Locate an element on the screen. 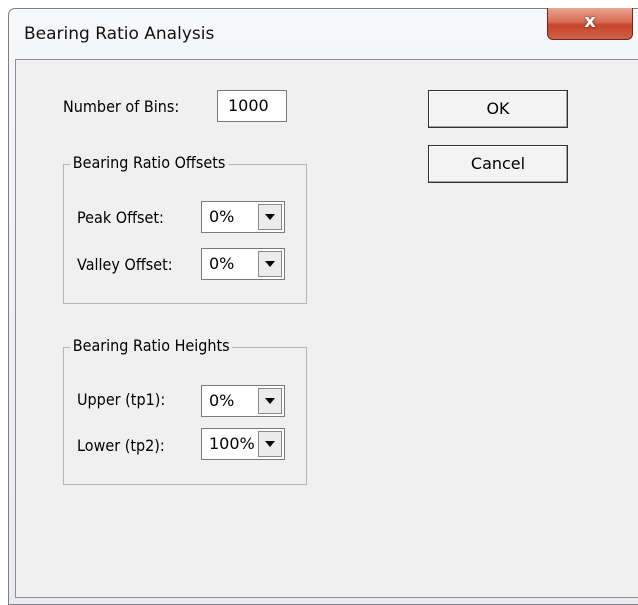 Image resolution: width=638 pixels, height=605 pixels. ok-button: OK is located at coordinates (498, 109).